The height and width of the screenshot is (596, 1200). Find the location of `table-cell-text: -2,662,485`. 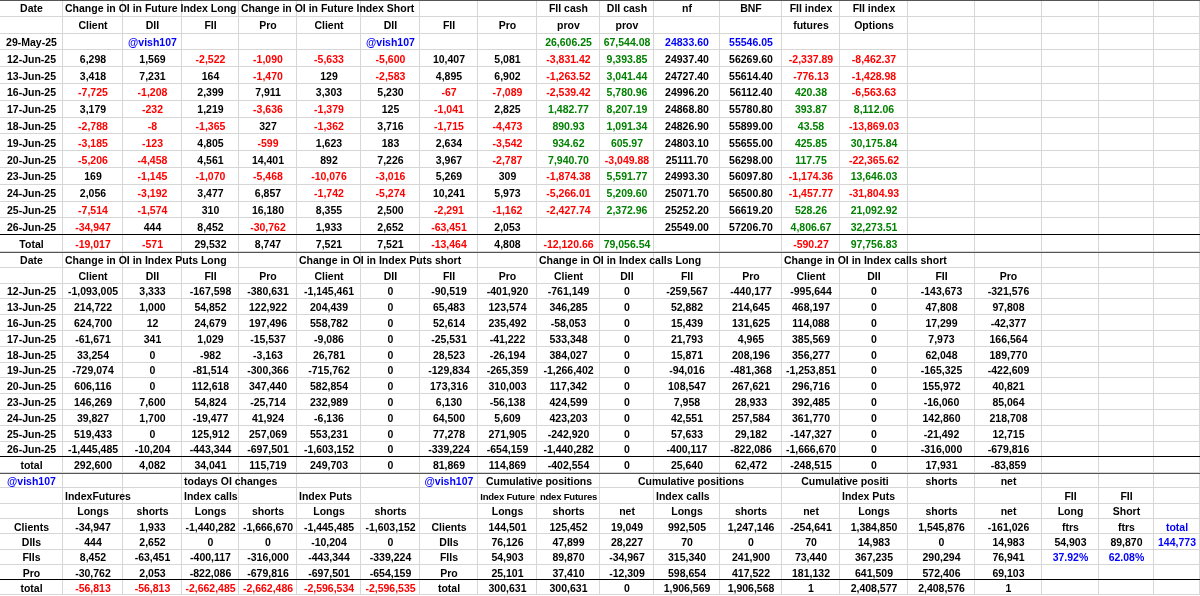

table-cell-text: -2,662,485 is located at coordinates (210, 588).